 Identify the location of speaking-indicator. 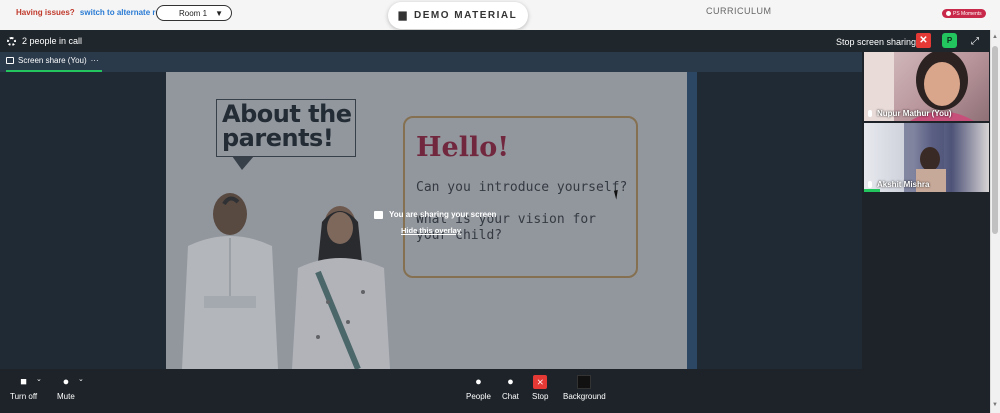
(872, 190).